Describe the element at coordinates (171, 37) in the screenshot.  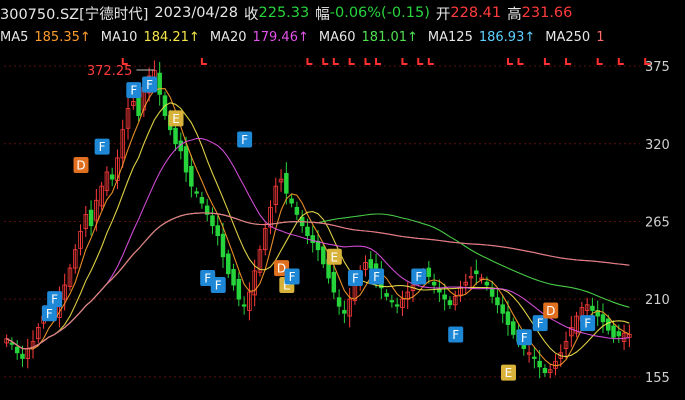
I see `ma10-value: 184.21↑` at that location.